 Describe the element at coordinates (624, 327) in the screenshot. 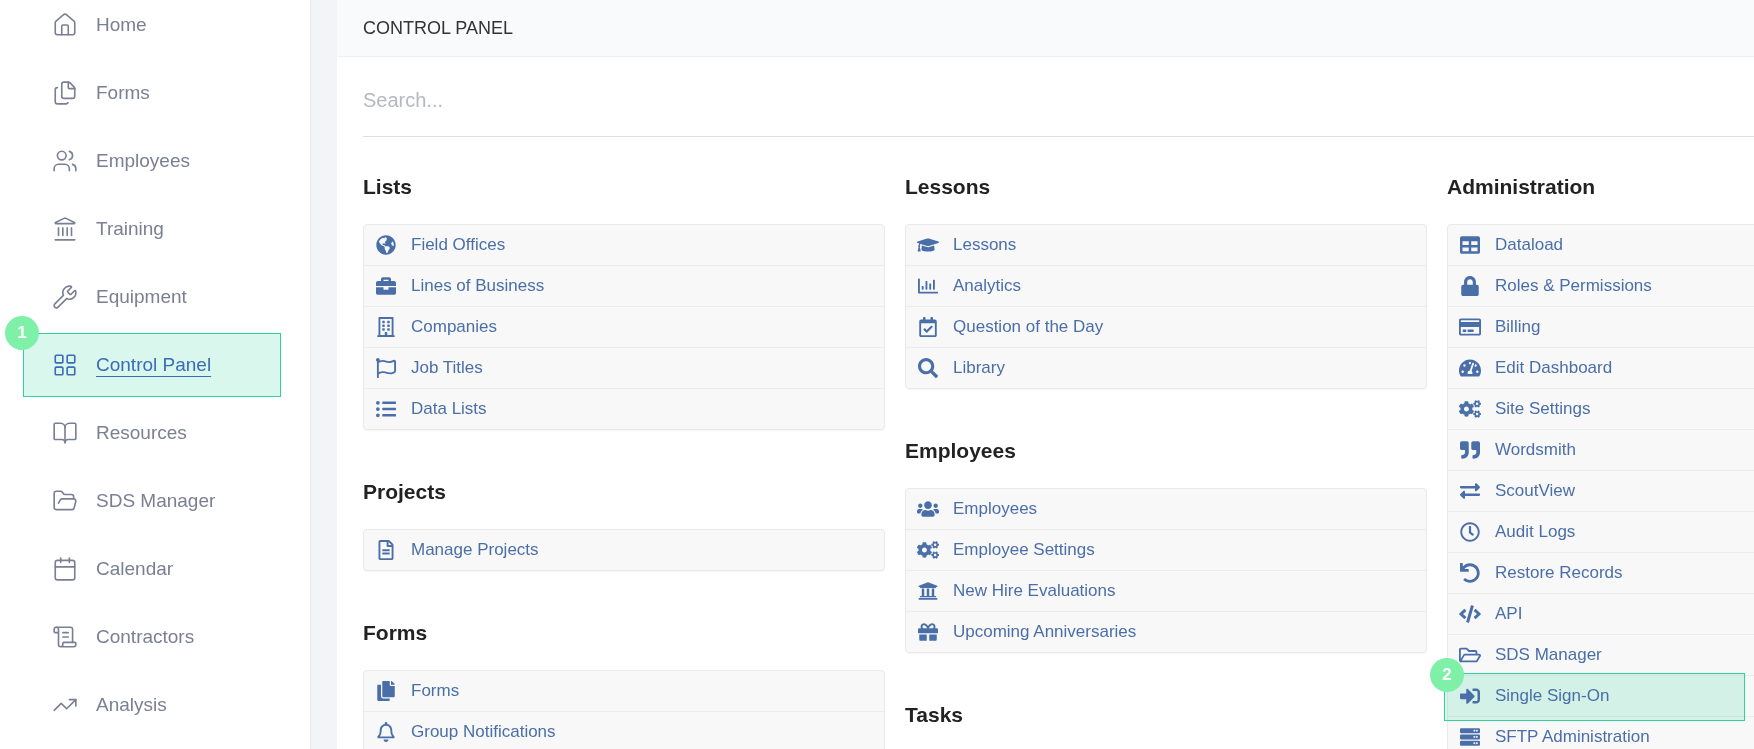

I see `list-link: Companies` at that location.